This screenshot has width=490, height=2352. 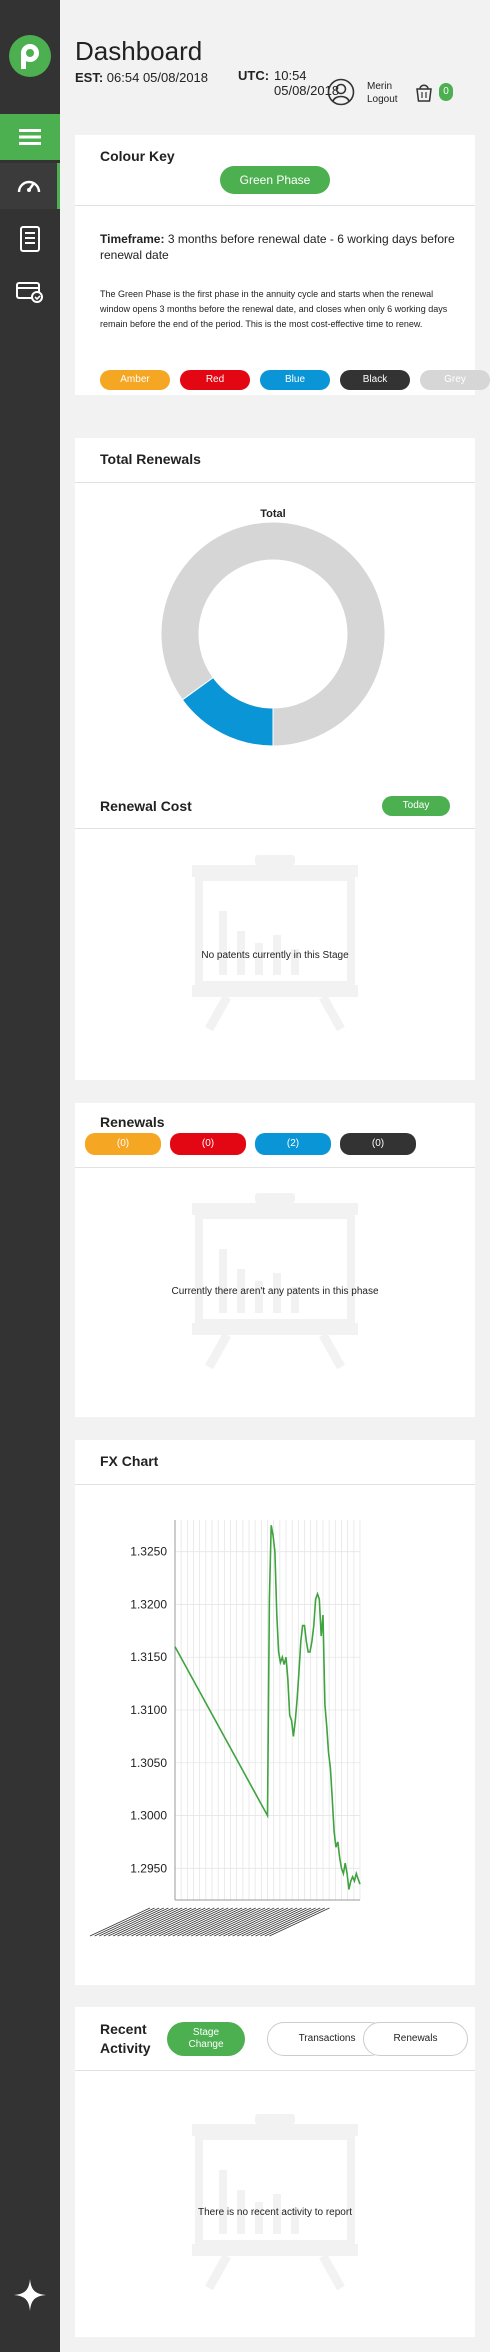 I want to click on sidebar, so click(x=30, y=1176).